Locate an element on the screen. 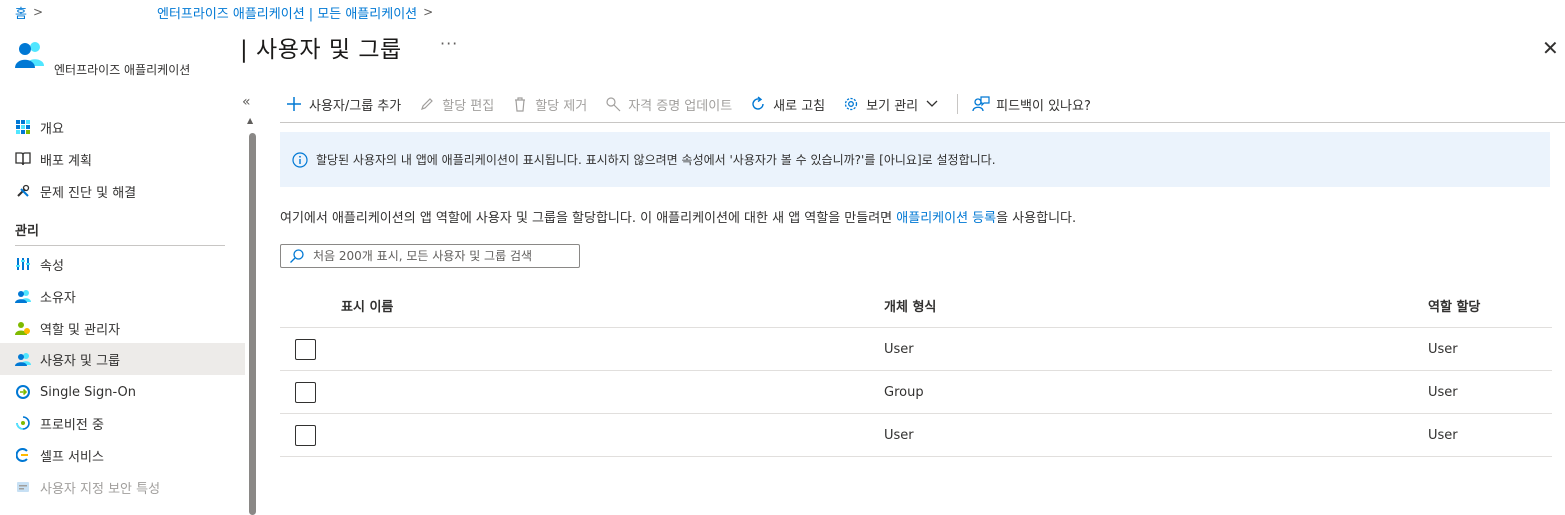 The image size is (1565, 515). description-after: 을 사용합니다. is located at coordinates (1036, 218).